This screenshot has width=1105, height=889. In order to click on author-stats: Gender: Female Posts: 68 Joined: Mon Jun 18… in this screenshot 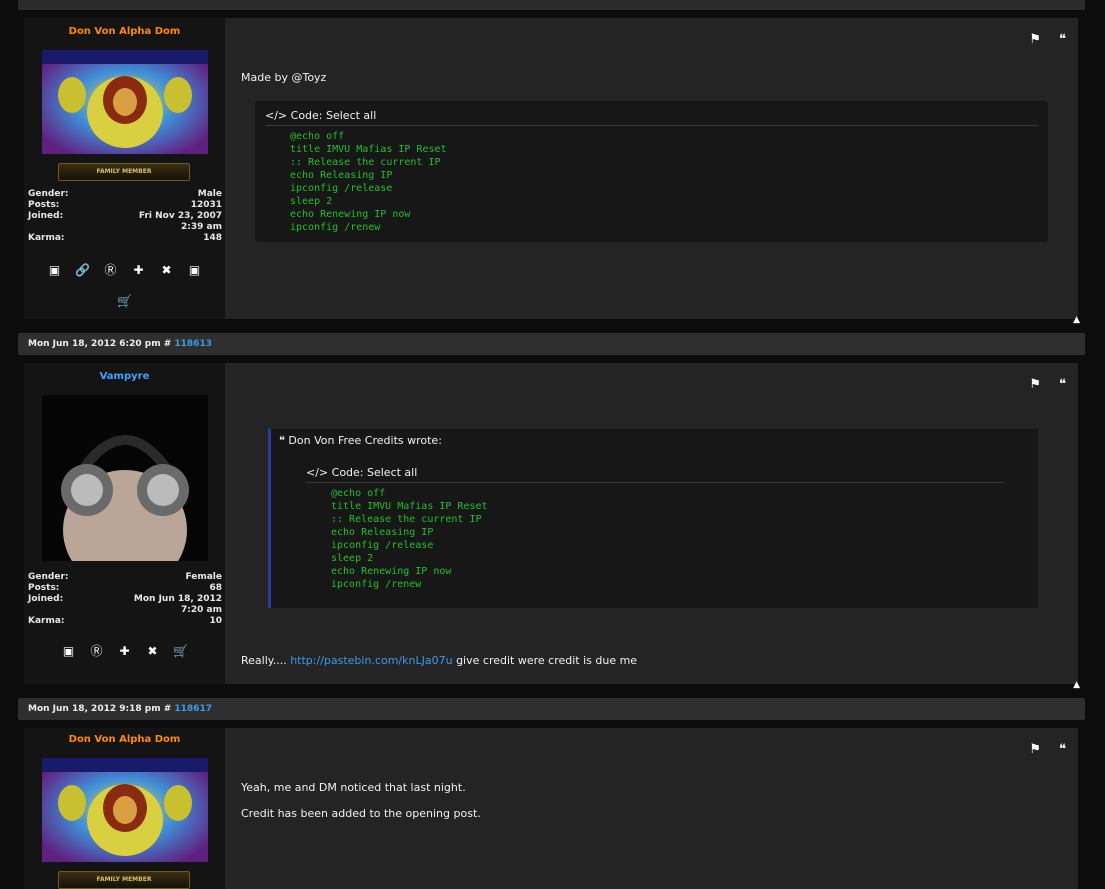, I will do `click(125, 599)`.